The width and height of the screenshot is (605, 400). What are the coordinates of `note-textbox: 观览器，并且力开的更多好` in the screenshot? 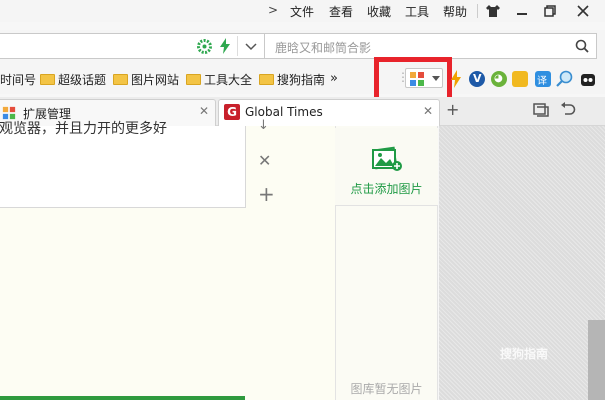 It's located at (123, 164).